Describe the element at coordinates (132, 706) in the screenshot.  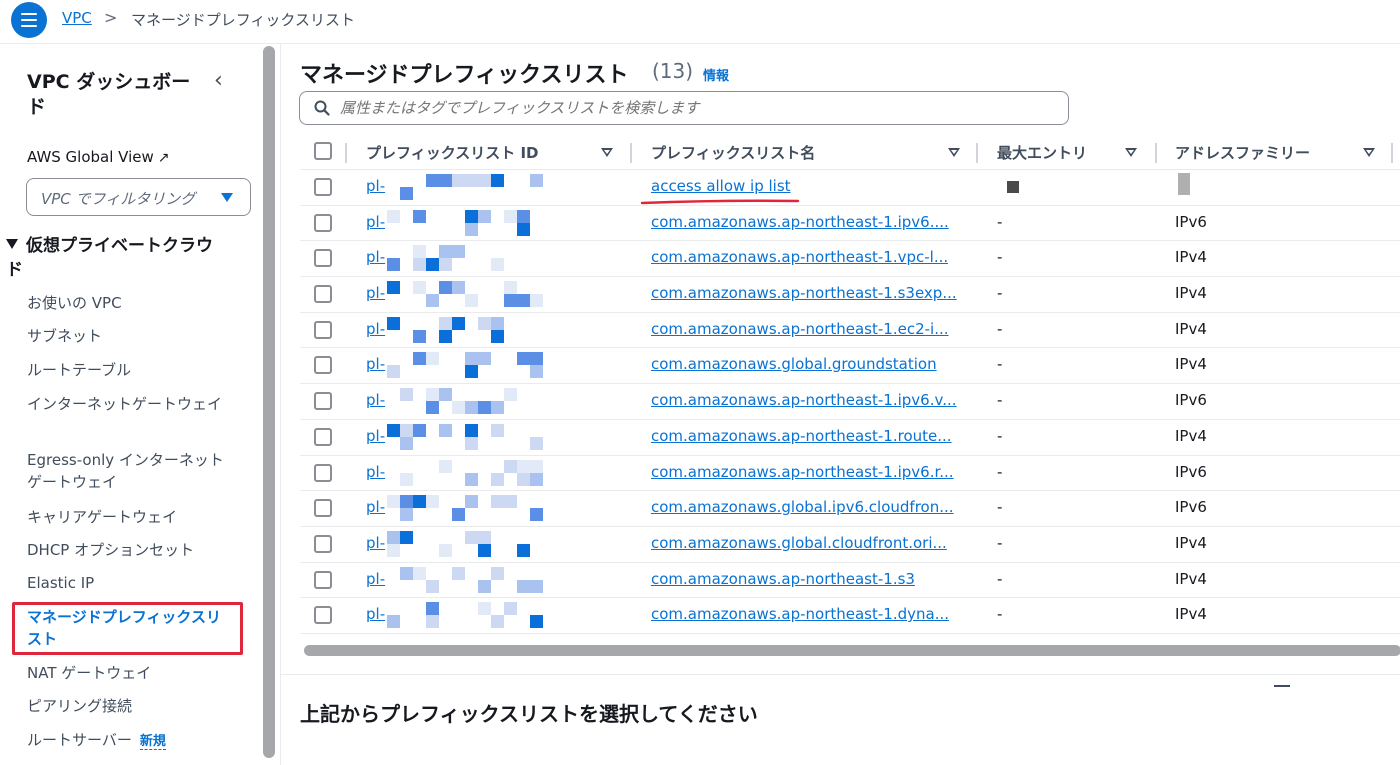
I see `sidebar-item-peering-connections: ピアリング接続` at that location.